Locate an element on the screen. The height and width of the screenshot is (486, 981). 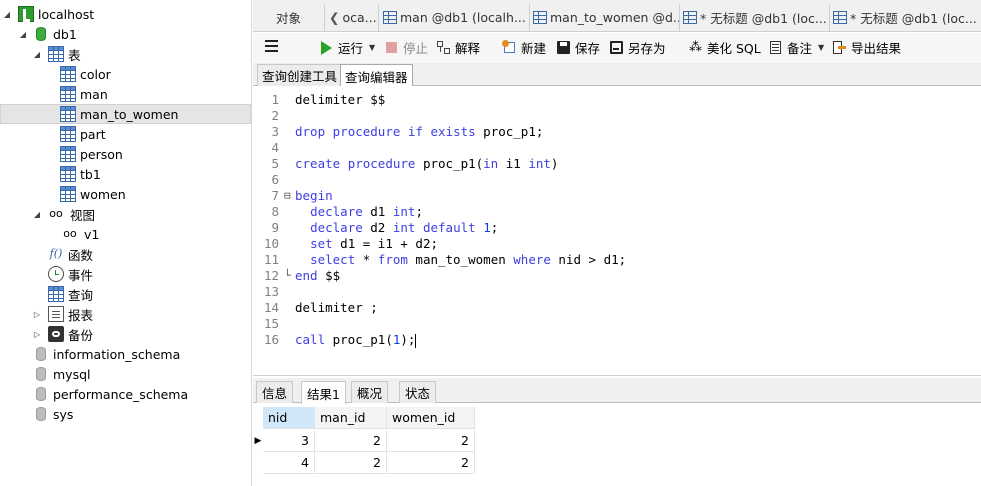
tab-result1: 结果1 is located at coordinates (323, 392).